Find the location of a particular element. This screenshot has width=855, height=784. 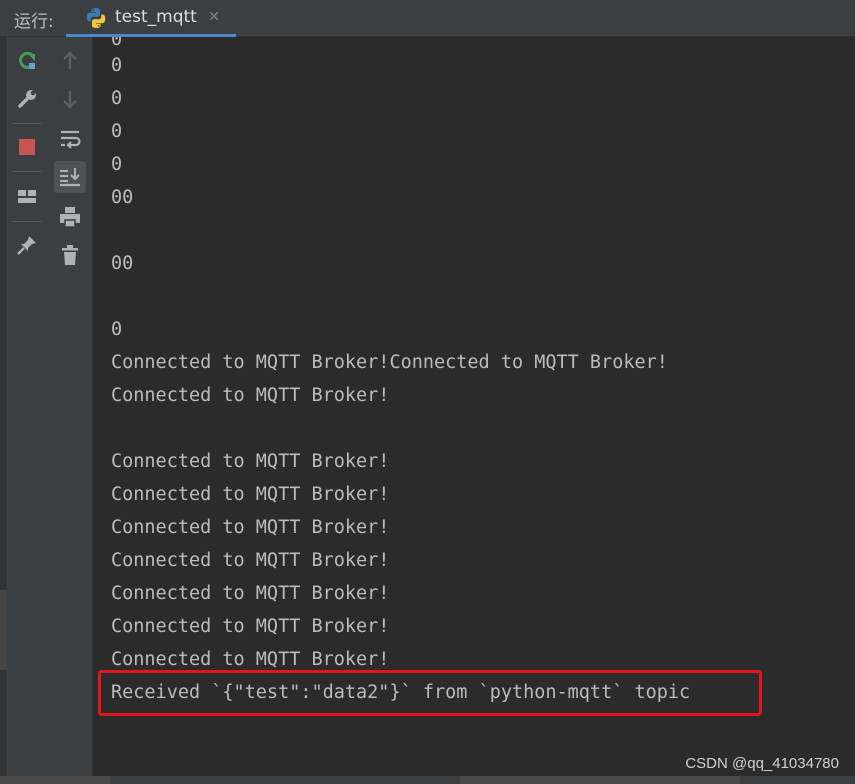

stop-icon is located at coordinates (27, 147).